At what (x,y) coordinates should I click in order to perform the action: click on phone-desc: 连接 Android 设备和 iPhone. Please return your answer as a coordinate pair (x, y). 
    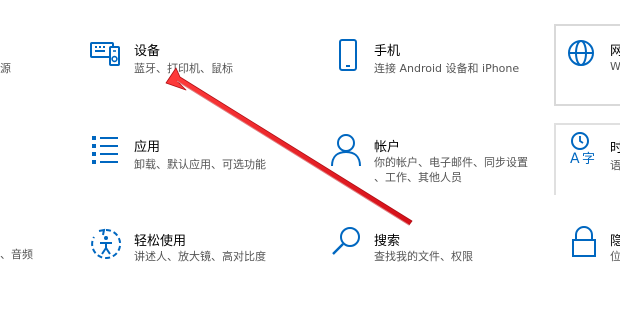
    Looking at the image, I should click on (447, 68).